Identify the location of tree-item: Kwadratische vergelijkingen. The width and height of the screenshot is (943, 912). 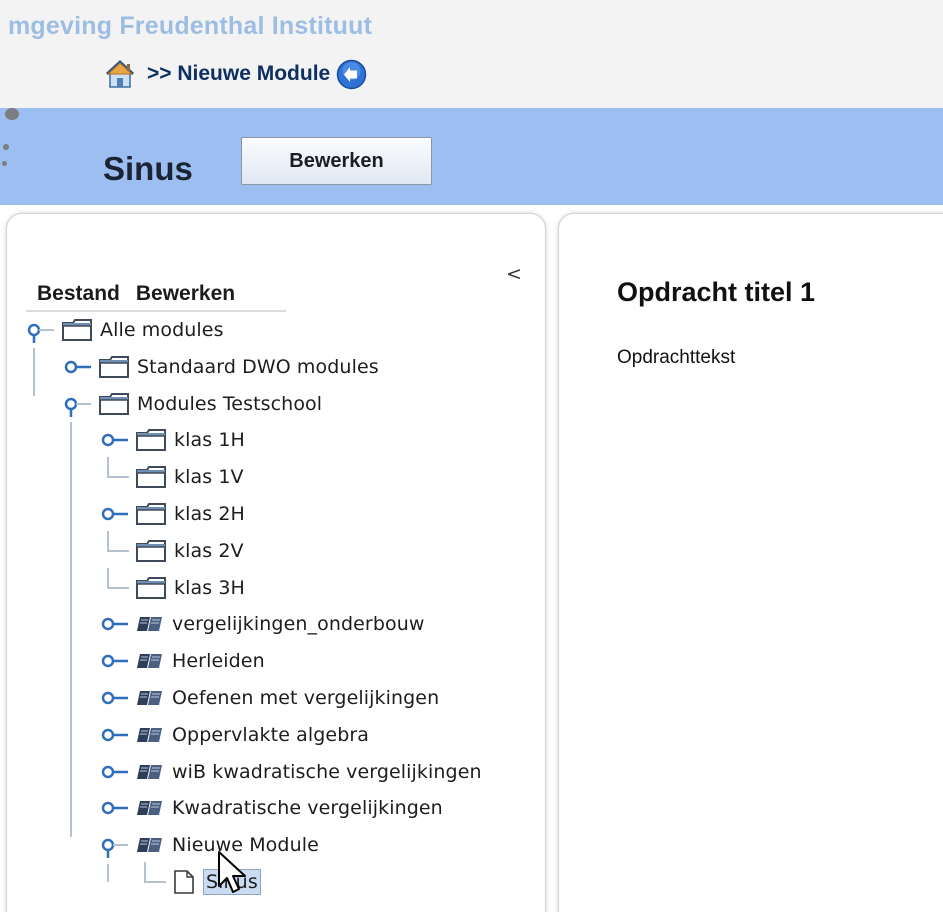
(289, 808).